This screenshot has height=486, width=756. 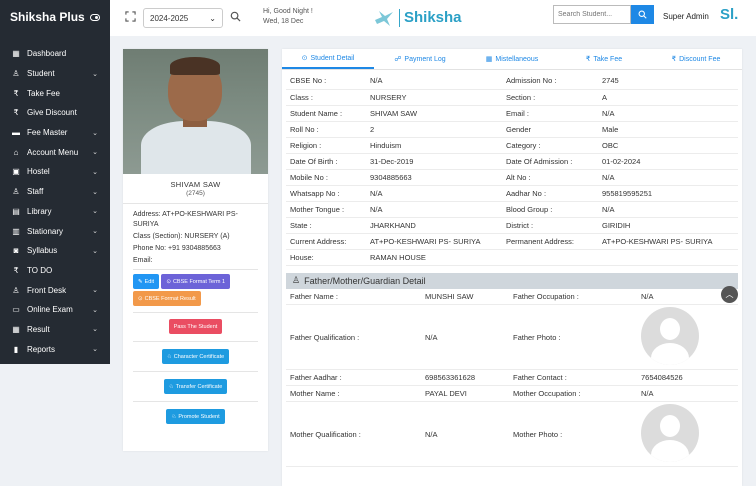 I want to click on greeting: Hi, Good Night ! Wed, 18 Dec, so click(x=288, y=17).